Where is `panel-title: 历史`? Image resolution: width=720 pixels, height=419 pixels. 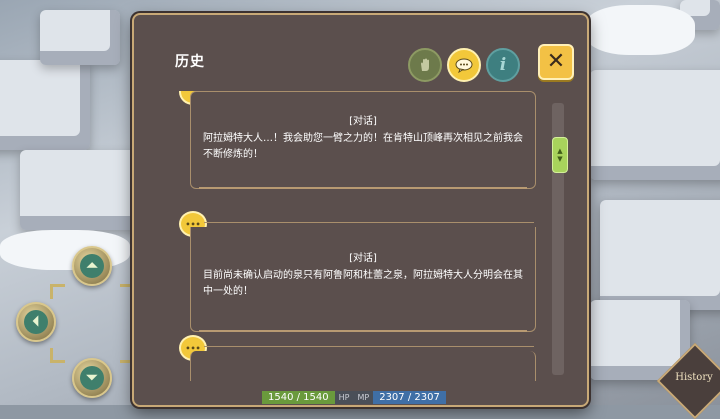 panel-title: 历史 is located at coordinates (190, 62).